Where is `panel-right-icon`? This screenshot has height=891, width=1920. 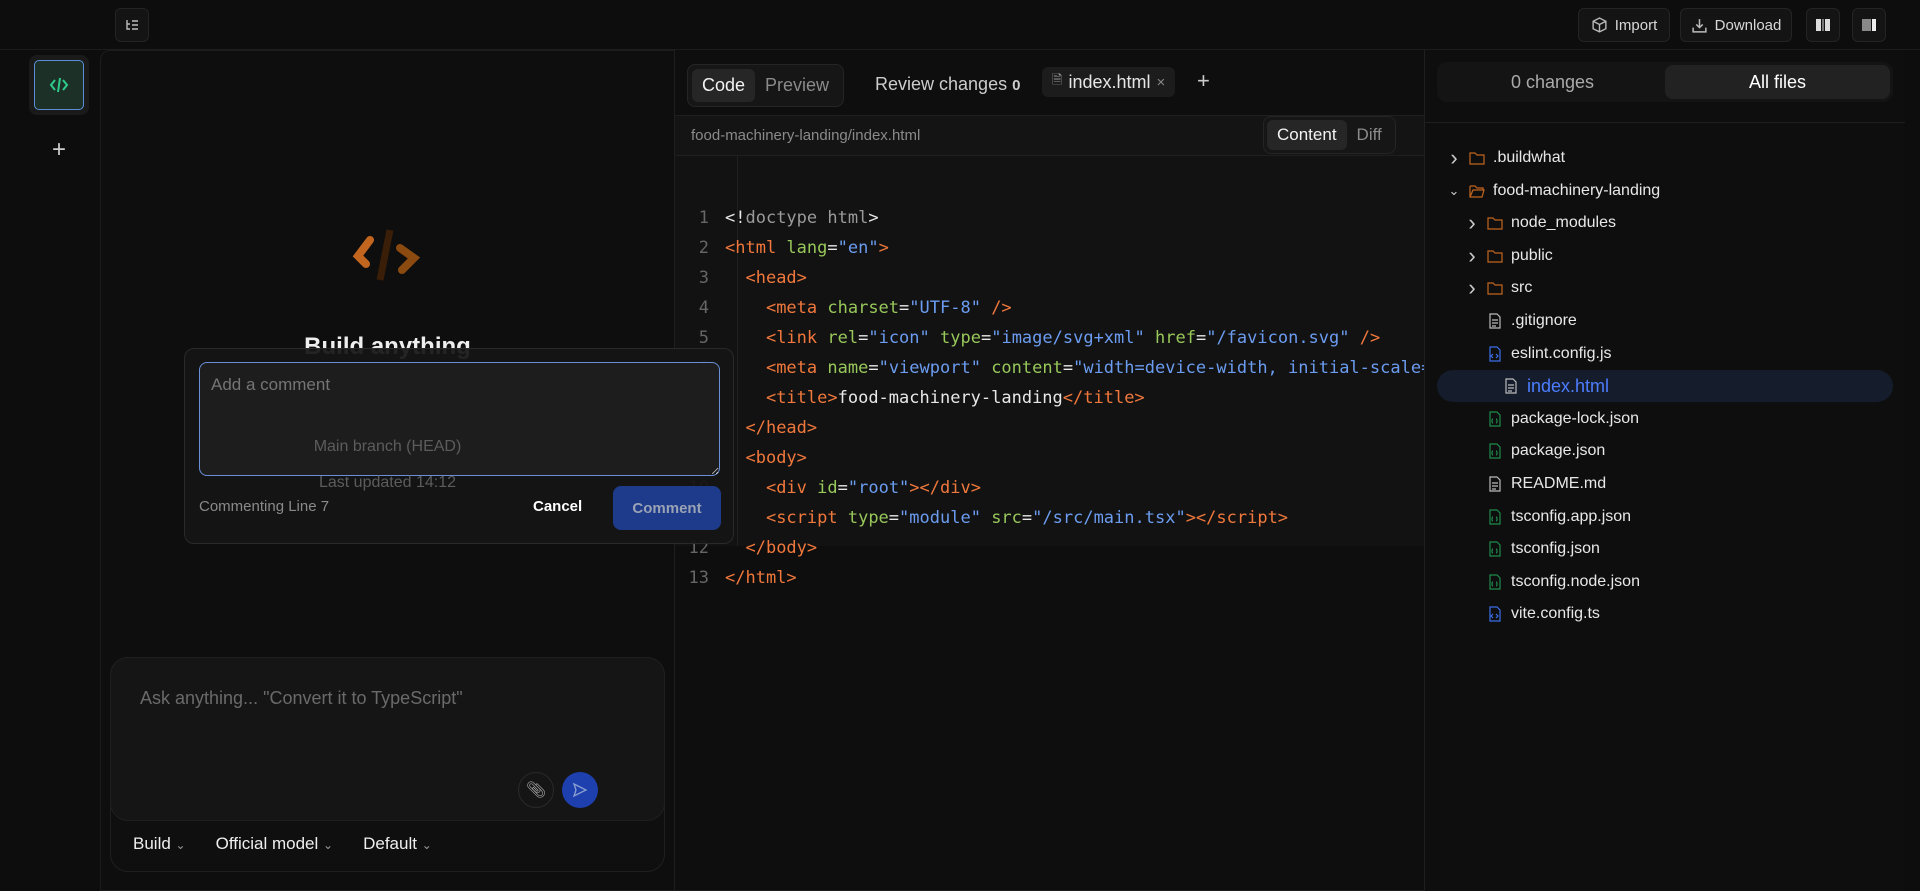
panel-right-icon is located at coordinates (1869, 25).